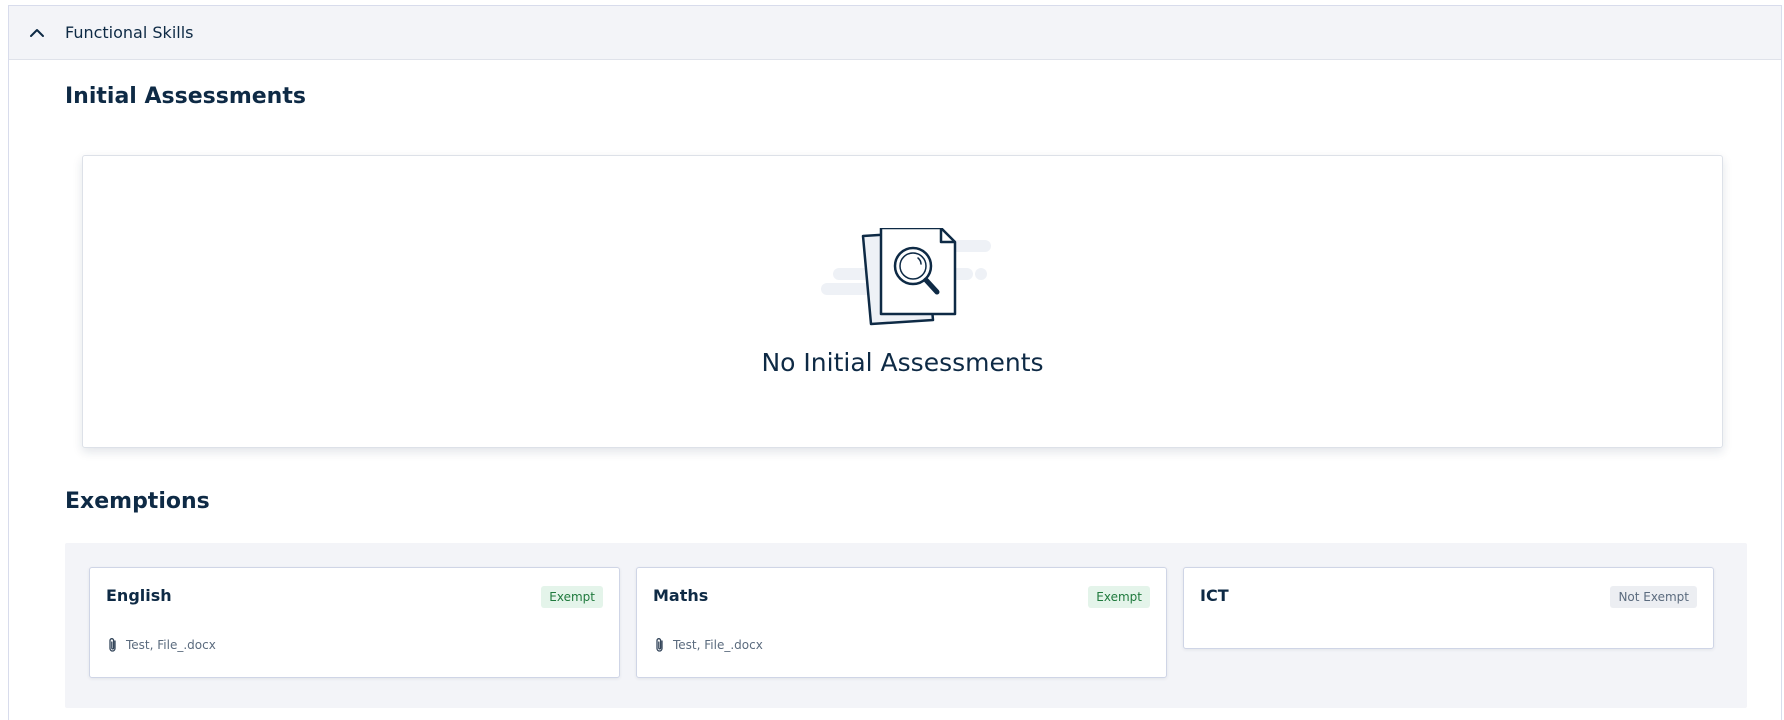 This screenshot has width=1784, height=720. Describe the element at coordinates (681, 595) in the screenshot. I see `exemption-subject: Maths` at that location.